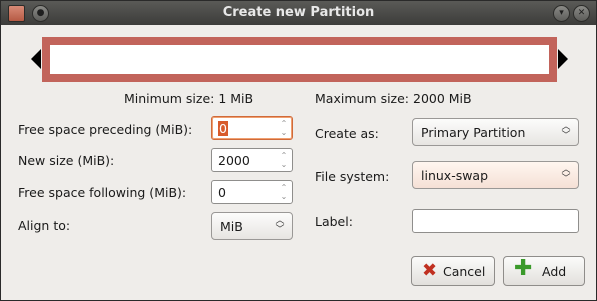  What do you see at coordinates (44, 225) in the screenshot?
I see `align-to-label: Align to:` at bounding box center [44, 225].